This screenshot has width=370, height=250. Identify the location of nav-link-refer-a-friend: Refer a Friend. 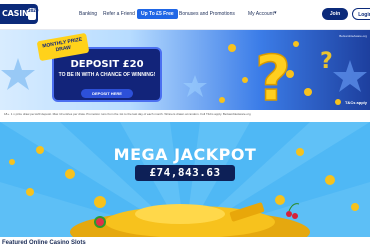
(119, 14).